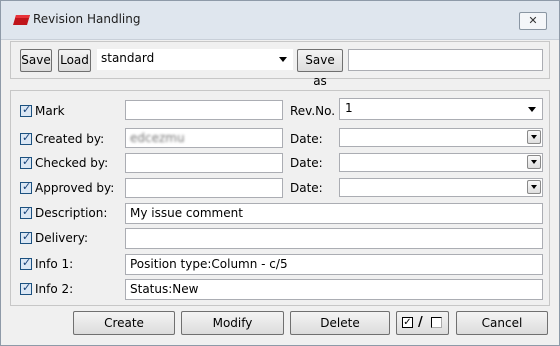 The image size is (560, 346). I want to click on checked-date-label: Date:, so click(306, 163).